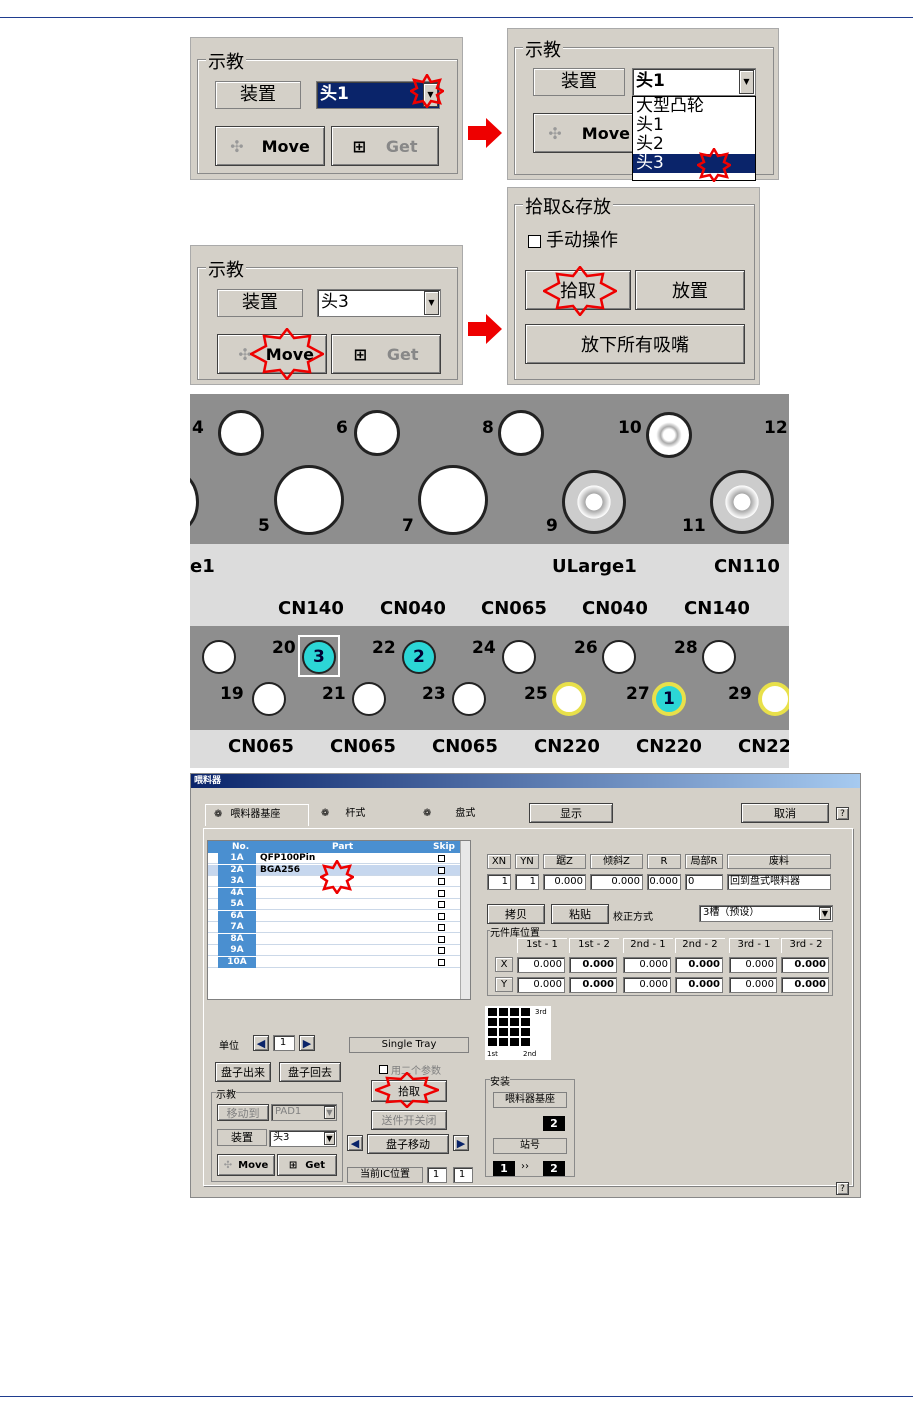 The width and height of the screenshot is (913, 1402). Describe the element at coordinates (669, 699) in the screenshot. I see `nozzle-marked: 1` at that location.